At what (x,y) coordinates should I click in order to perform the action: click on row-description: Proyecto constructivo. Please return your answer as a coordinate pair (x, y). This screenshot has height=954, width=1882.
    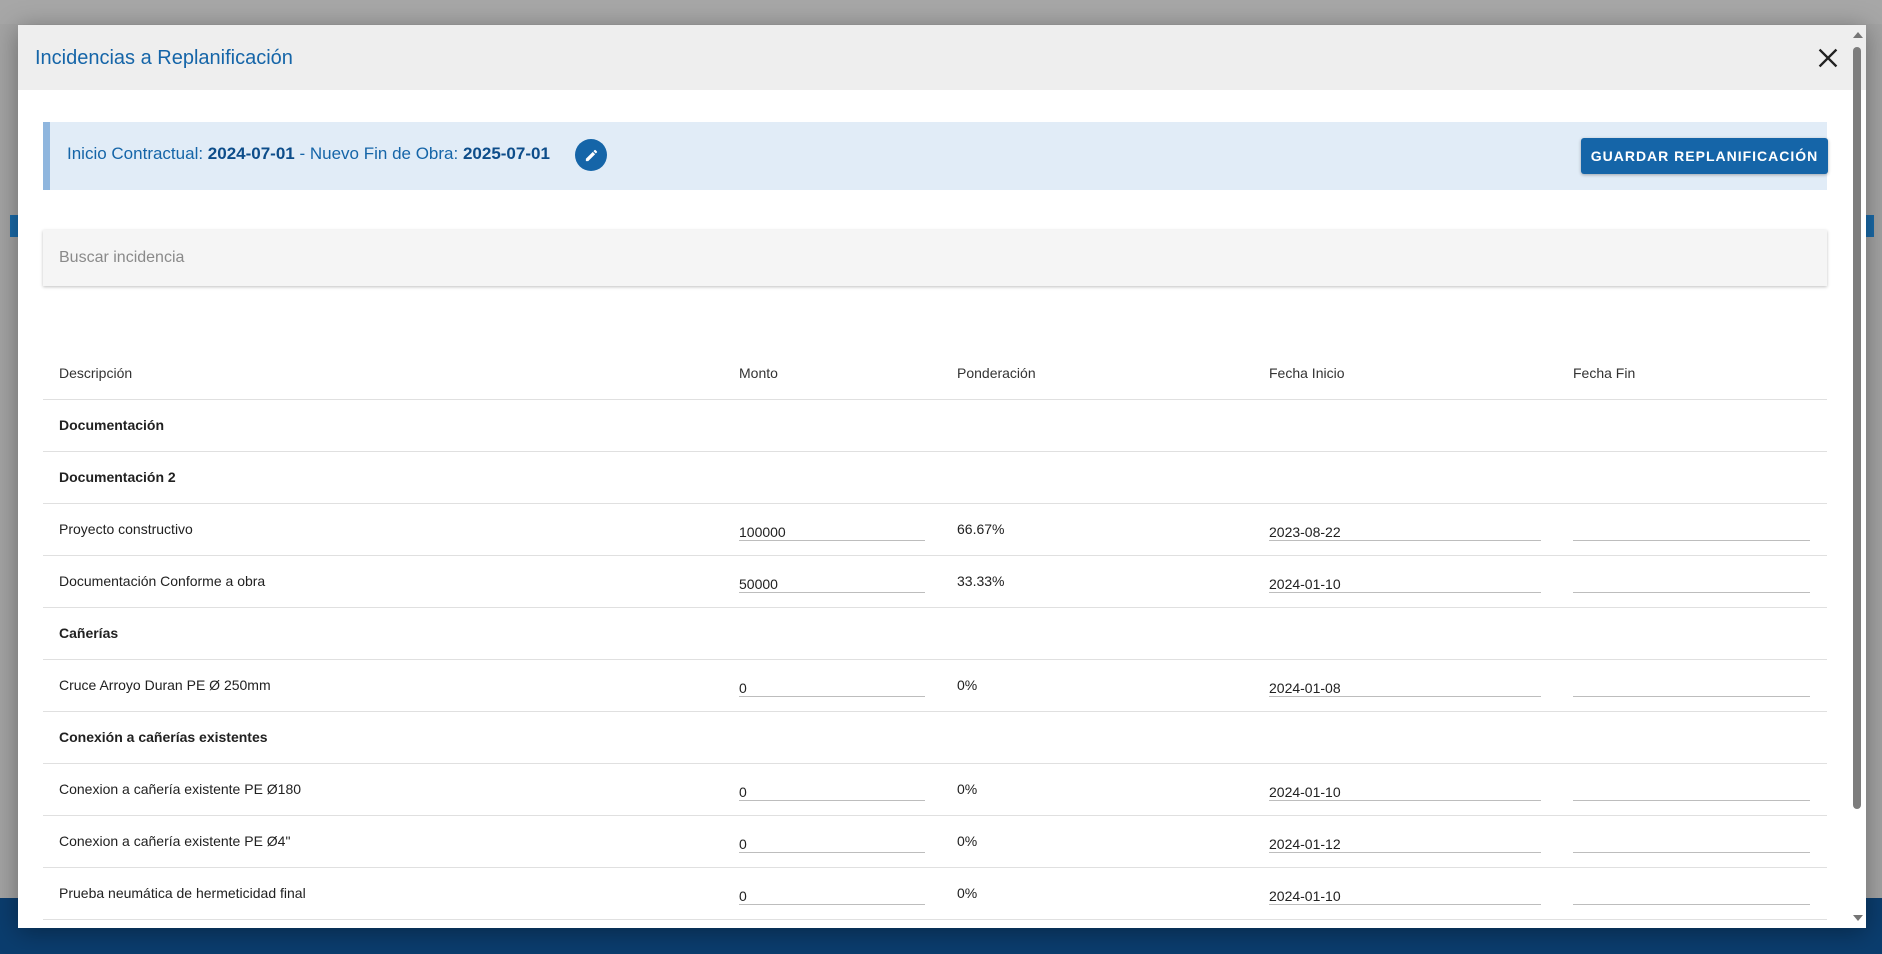
    Looking at the image, I should click on (383, 529).